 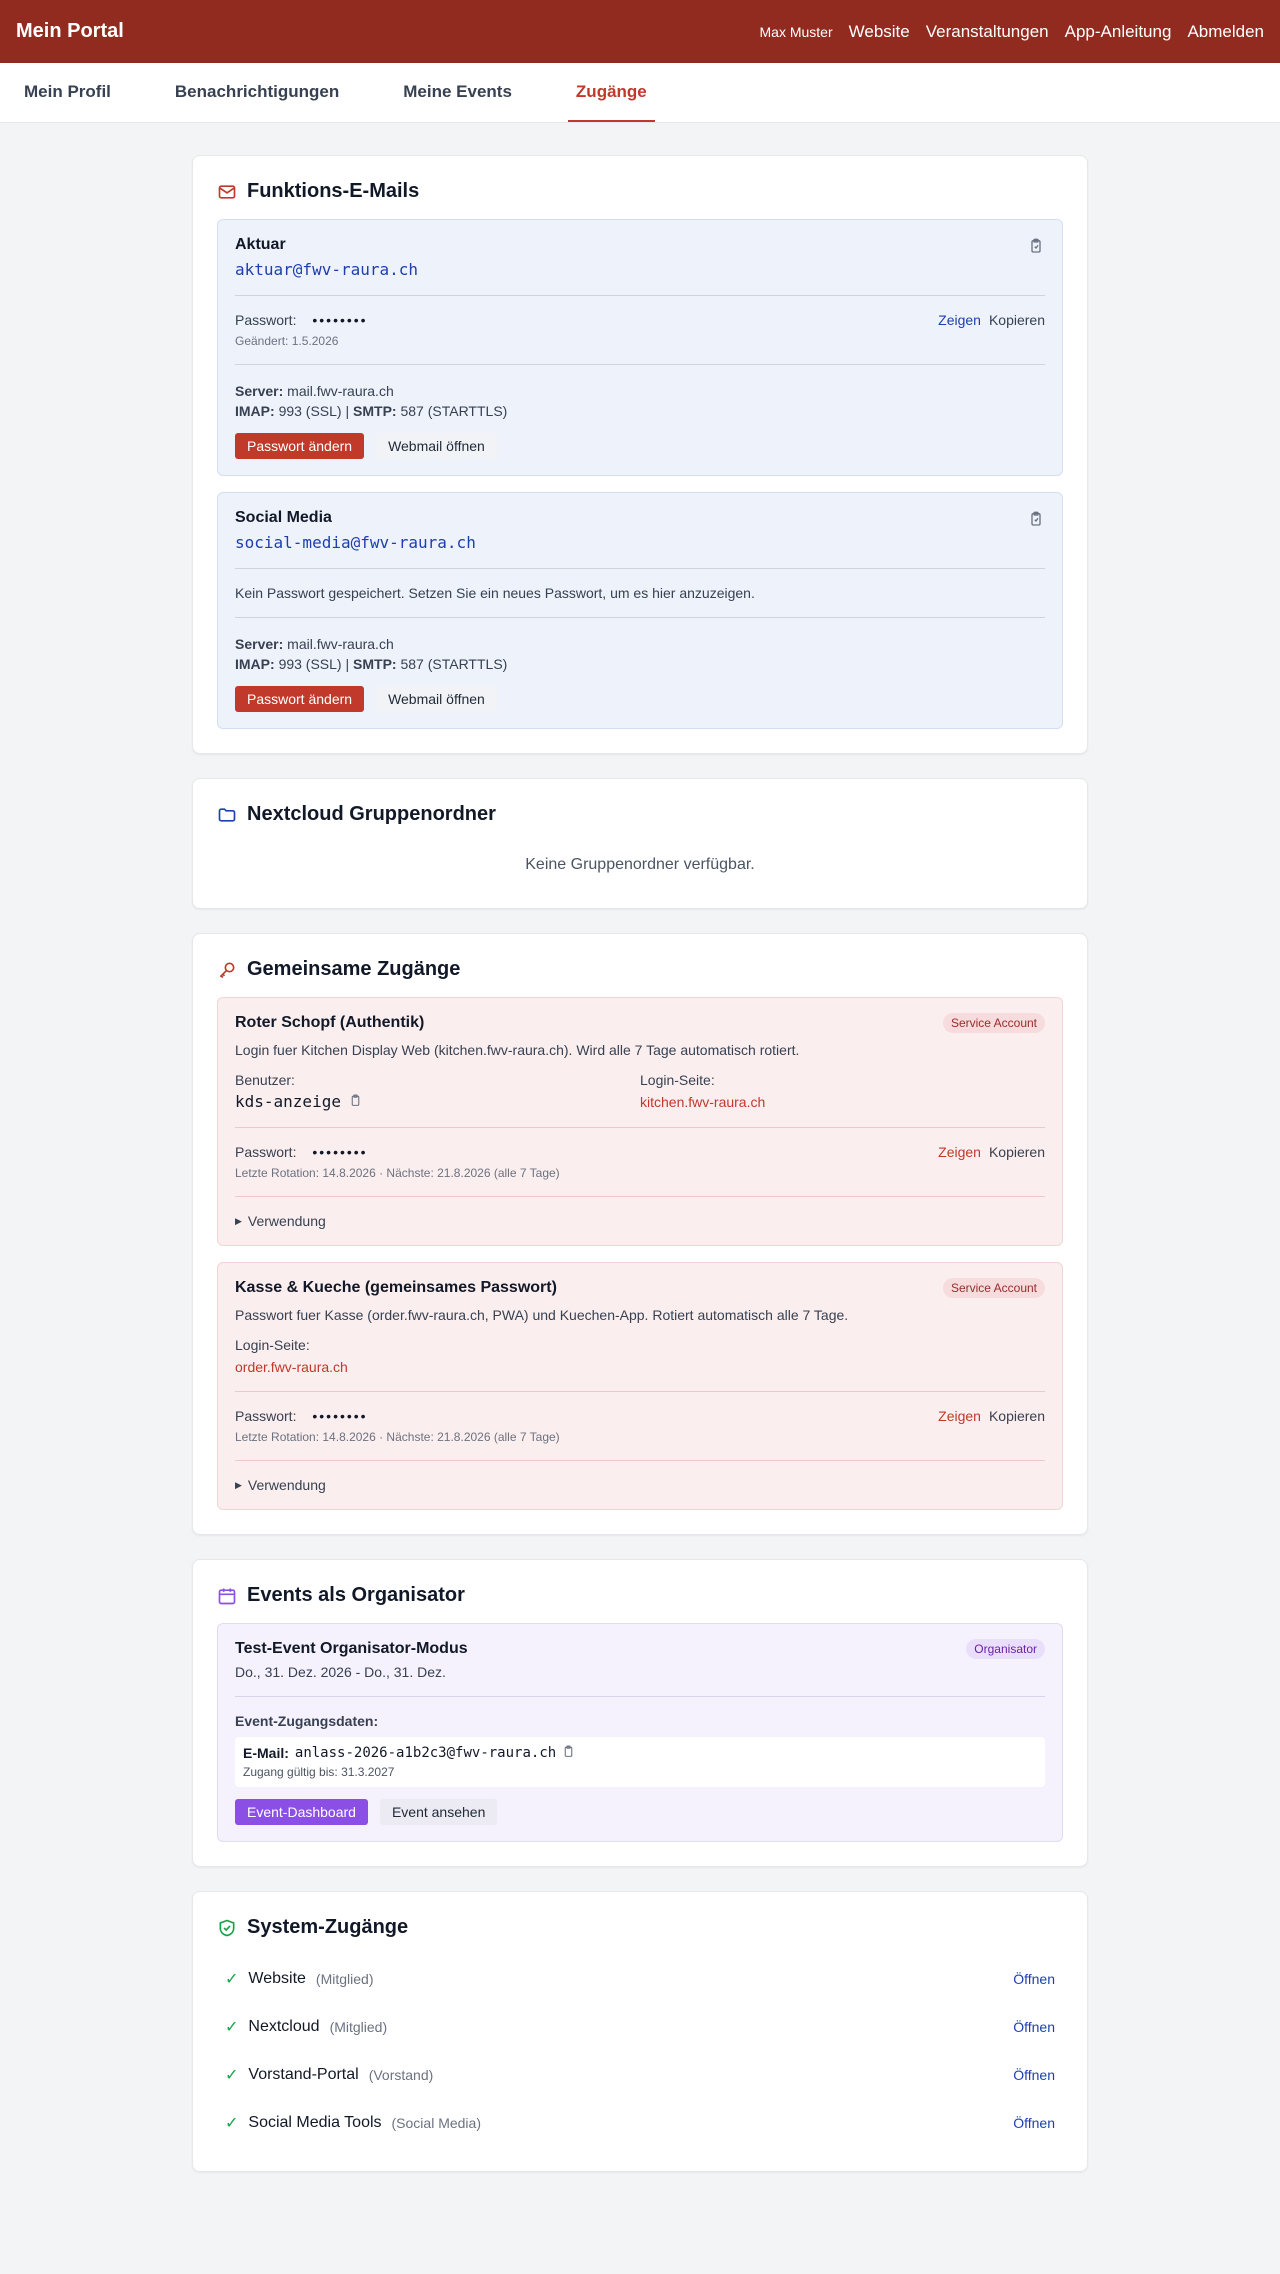 I want to click on nav-abmelden: Abmelden, so click(x=1225, y=32).